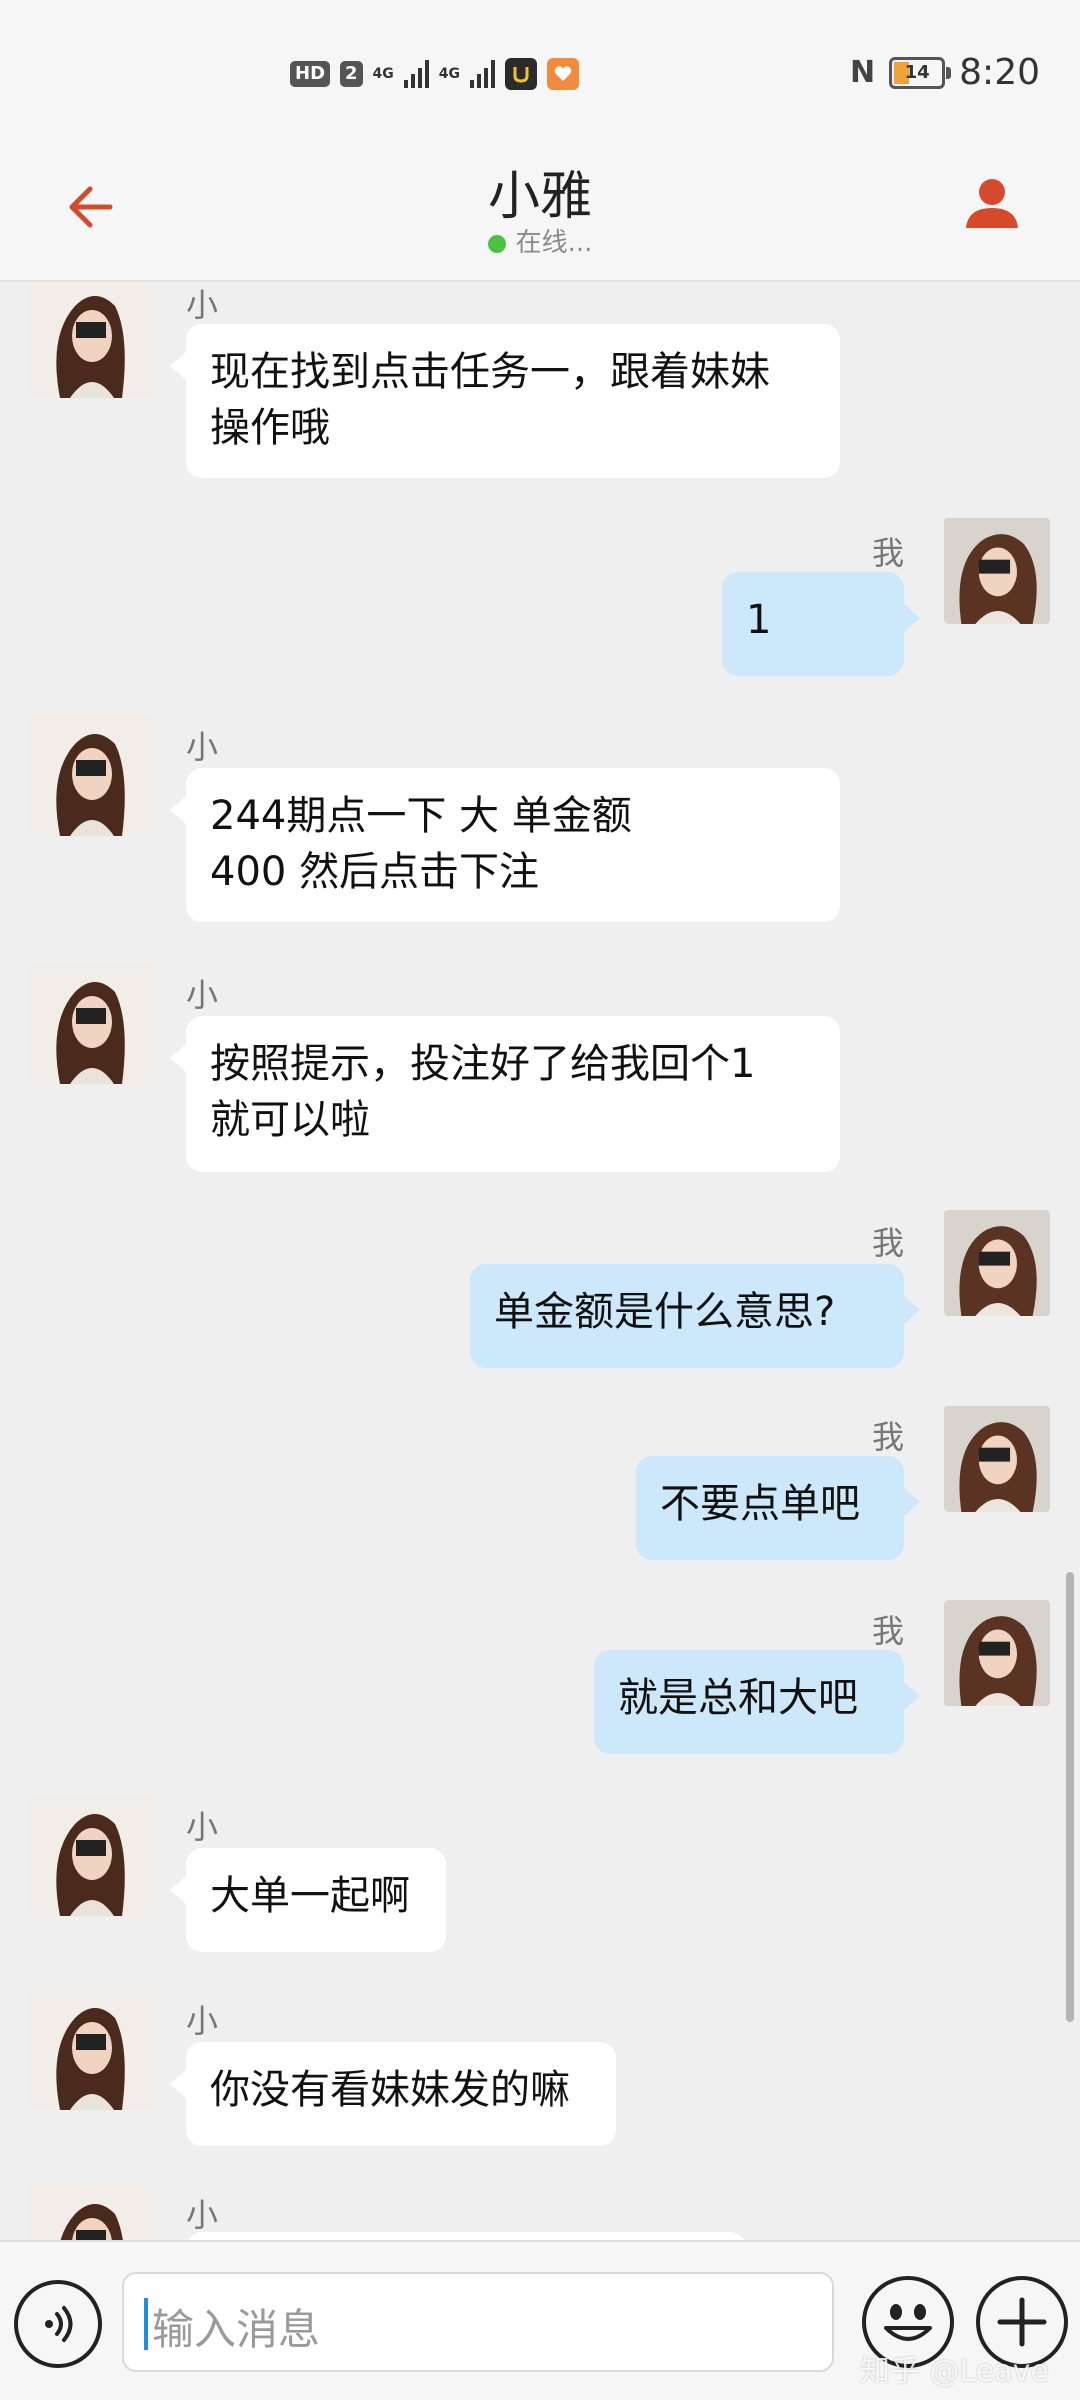 This screenshot has width=1080, height=2400. What do you see at coordinates (505, 845) in the screenshot?
I see `message-bubble: 244期点一下 大 单金额 400 然后点击下注` at bounding box center [505, 845].